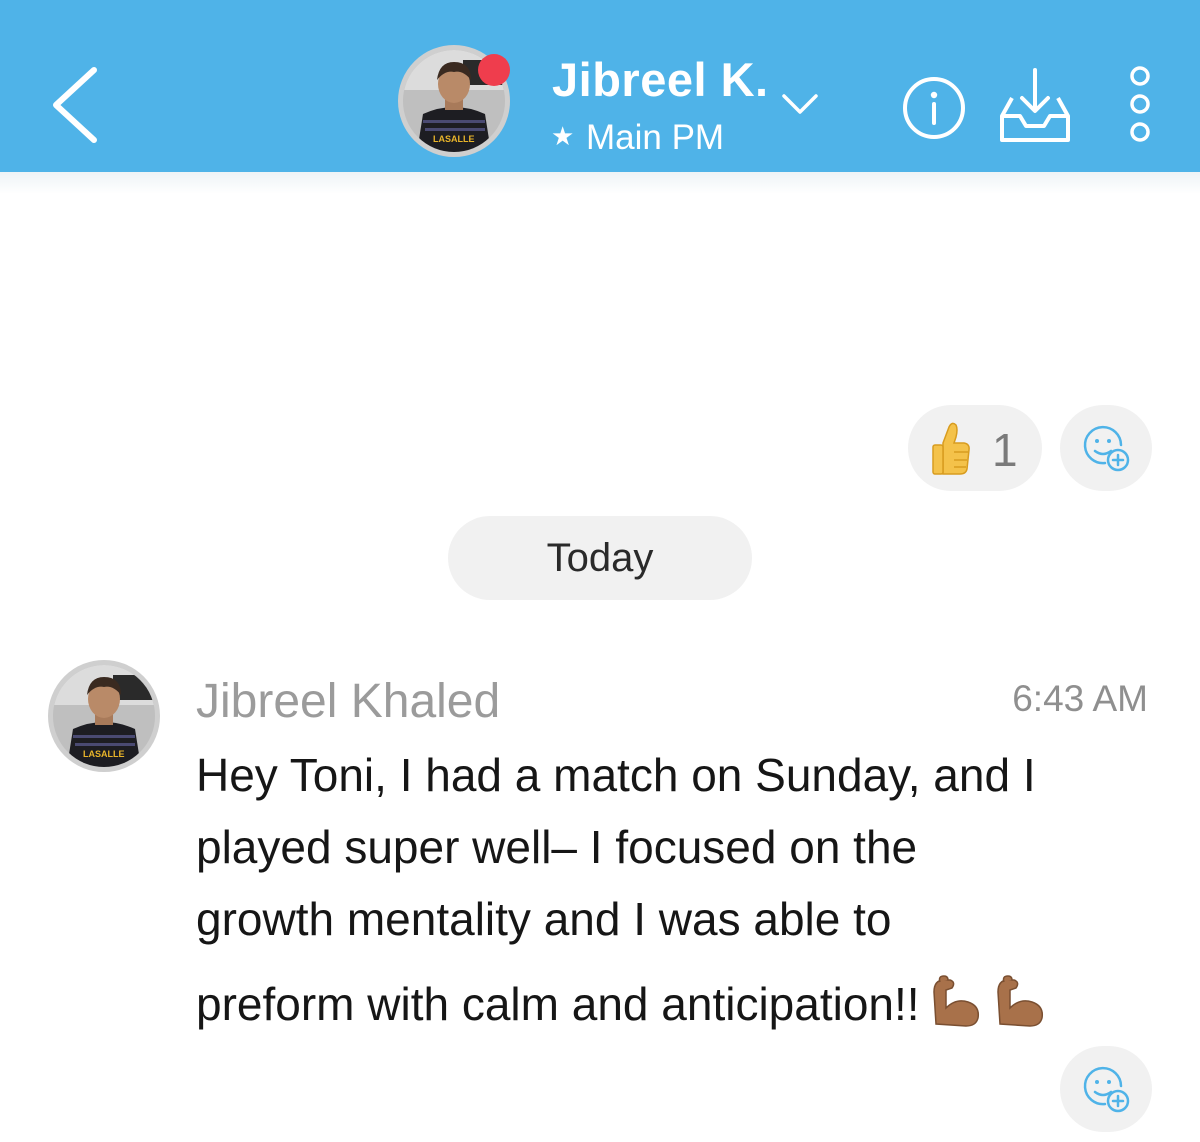 This screenshot has height=1142, width=1200. Describe the element at coordinates (76, 105) in the screenshot. I see `back-arrow-icon` at that location.